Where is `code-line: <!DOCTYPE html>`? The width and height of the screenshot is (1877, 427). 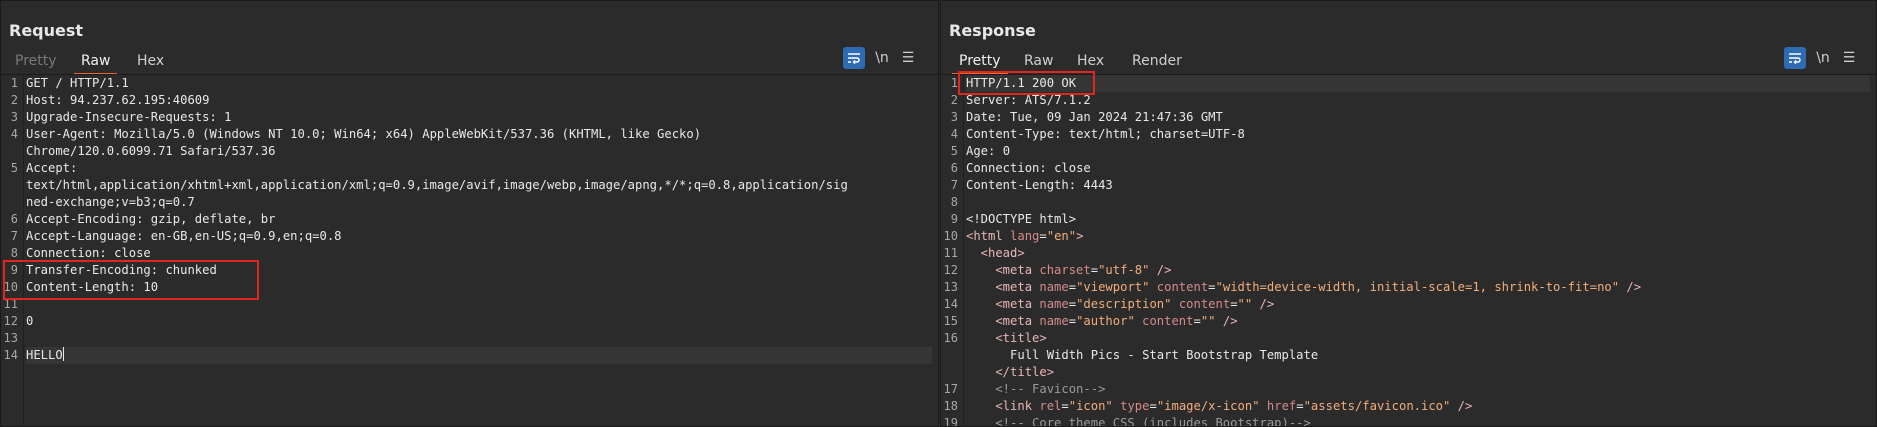 code-line: <!DOCTYPE html> is located at coordinates (1418, 219).